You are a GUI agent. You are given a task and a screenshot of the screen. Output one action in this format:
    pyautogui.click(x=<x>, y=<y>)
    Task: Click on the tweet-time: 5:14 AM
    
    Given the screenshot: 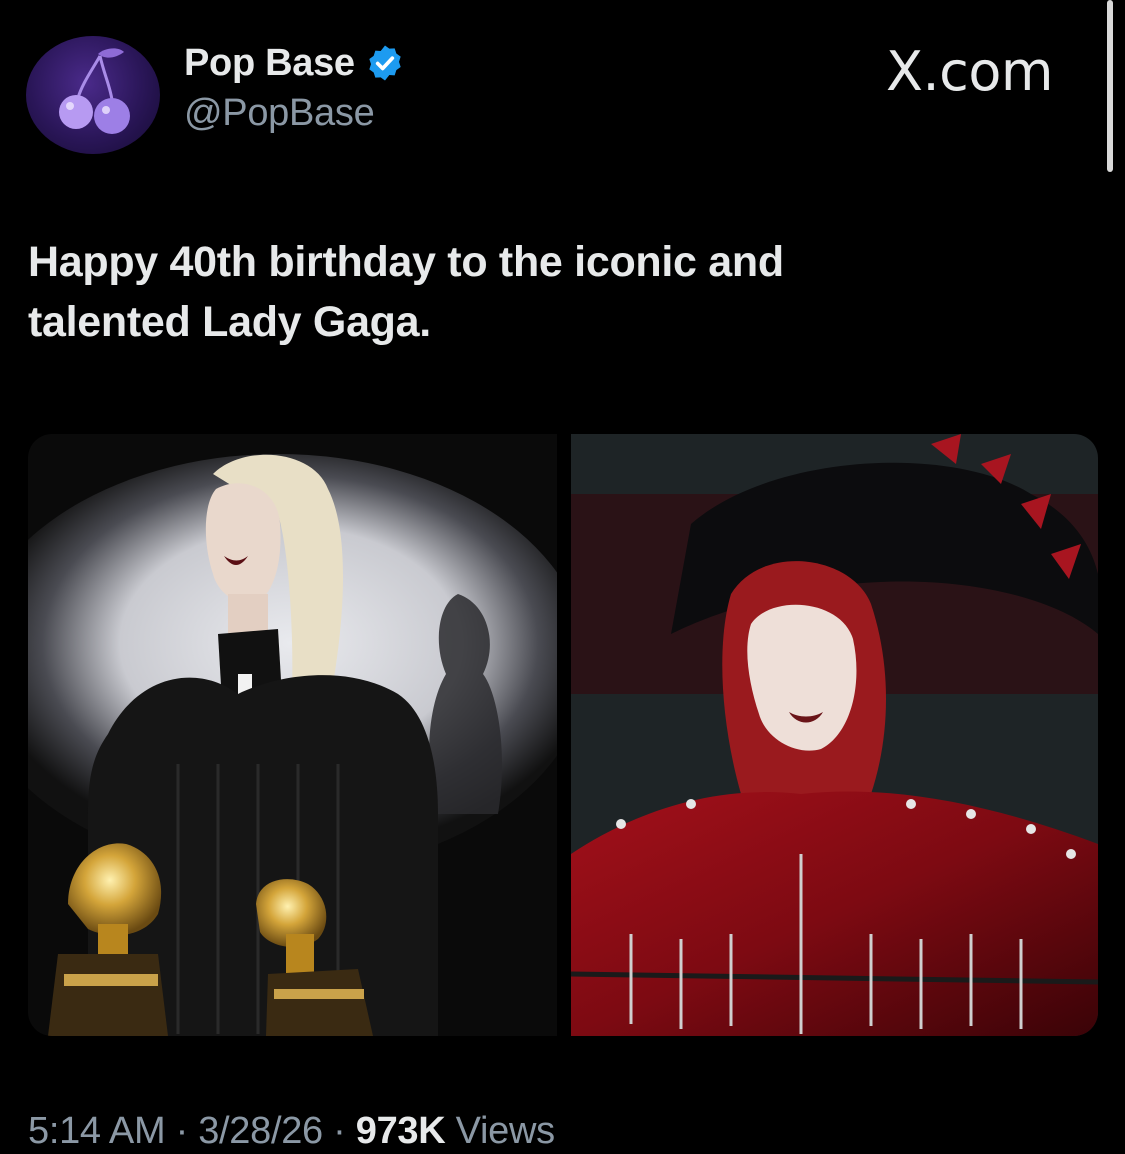 What is the action you would take?
    pyautogui.click(x=97, y=1131)
    